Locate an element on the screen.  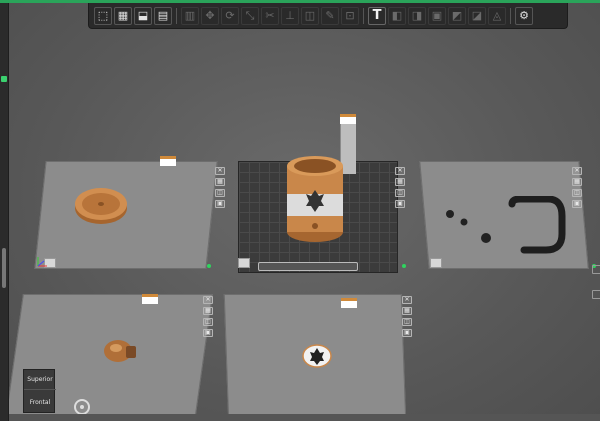
plate-5-close-icon: ✕ is located at coordinates (407, 300).